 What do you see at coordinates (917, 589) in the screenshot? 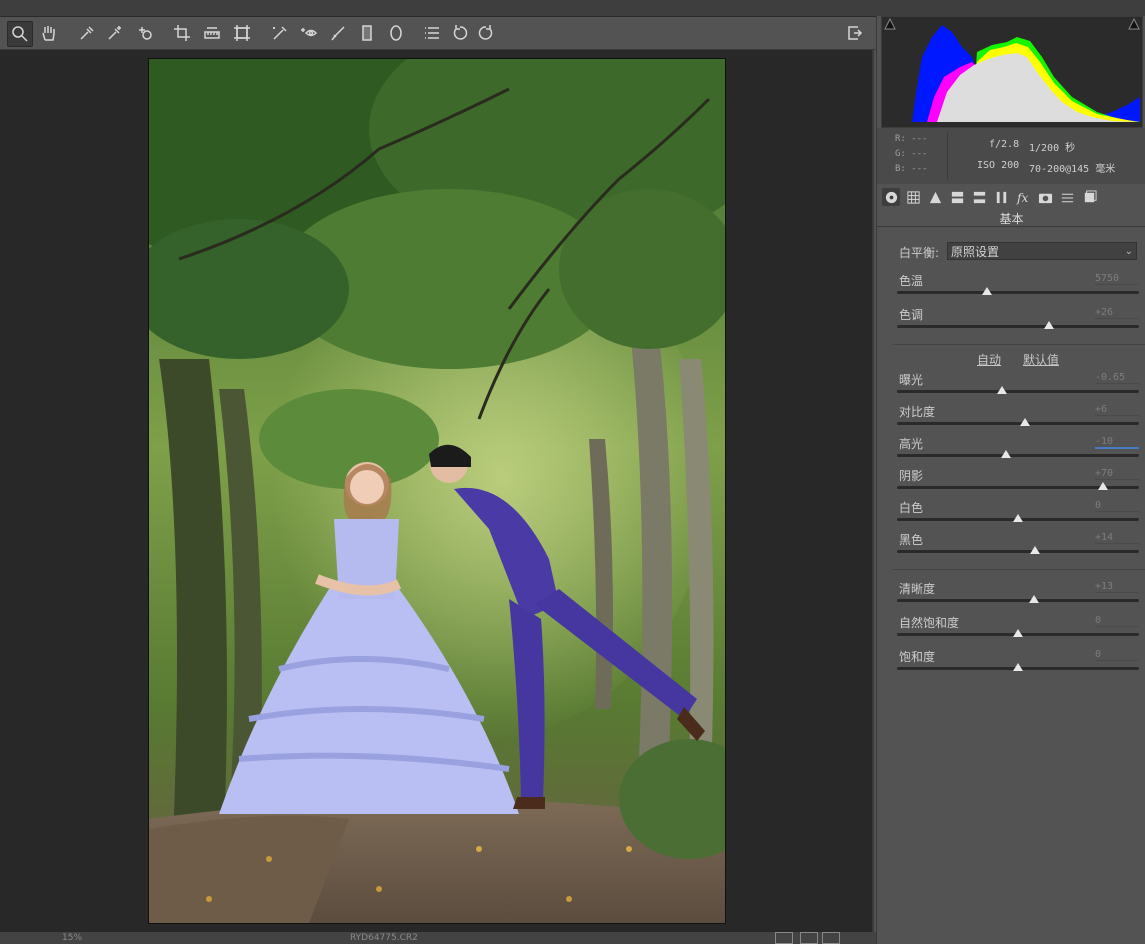
I see `slider-label: 清晰度` at bounding box center [917, 589].